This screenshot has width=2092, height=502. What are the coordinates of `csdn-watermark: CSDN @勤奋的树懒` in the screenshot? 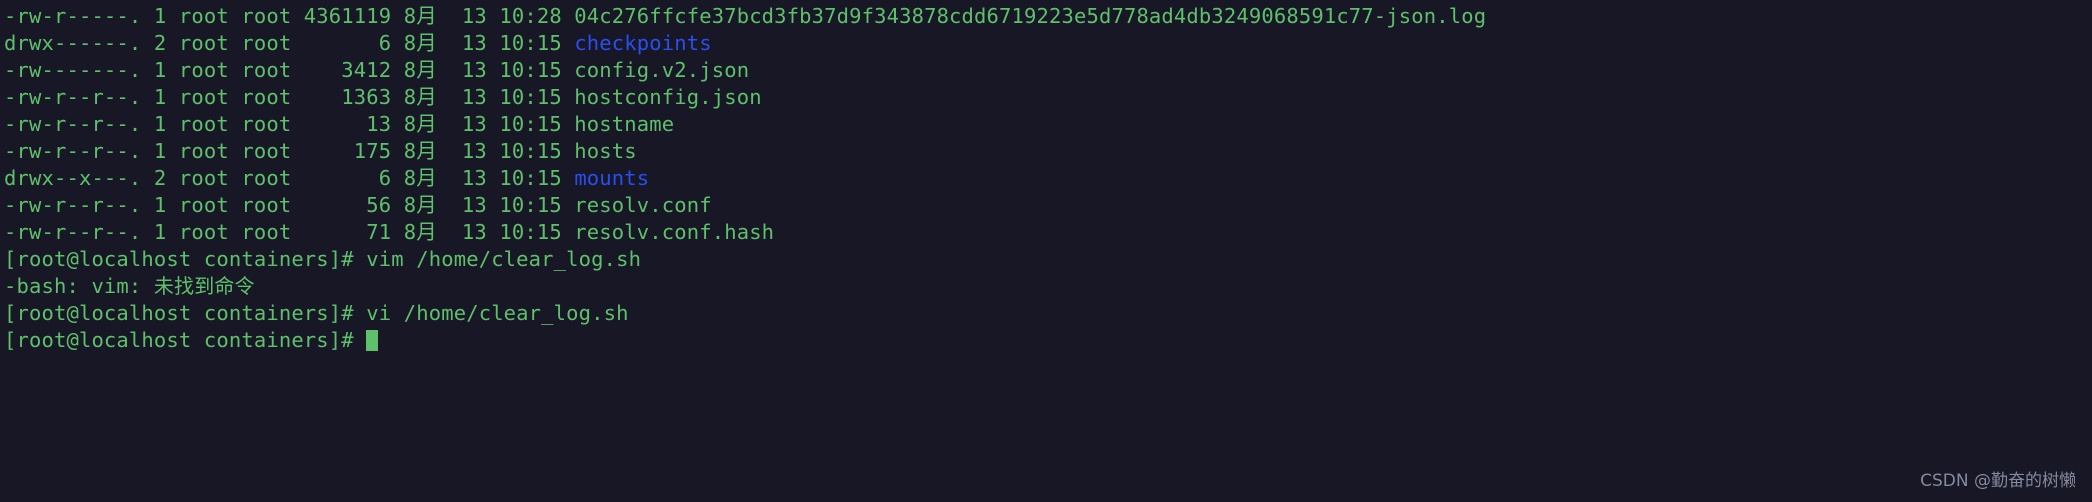 It's located at (1998, 481).